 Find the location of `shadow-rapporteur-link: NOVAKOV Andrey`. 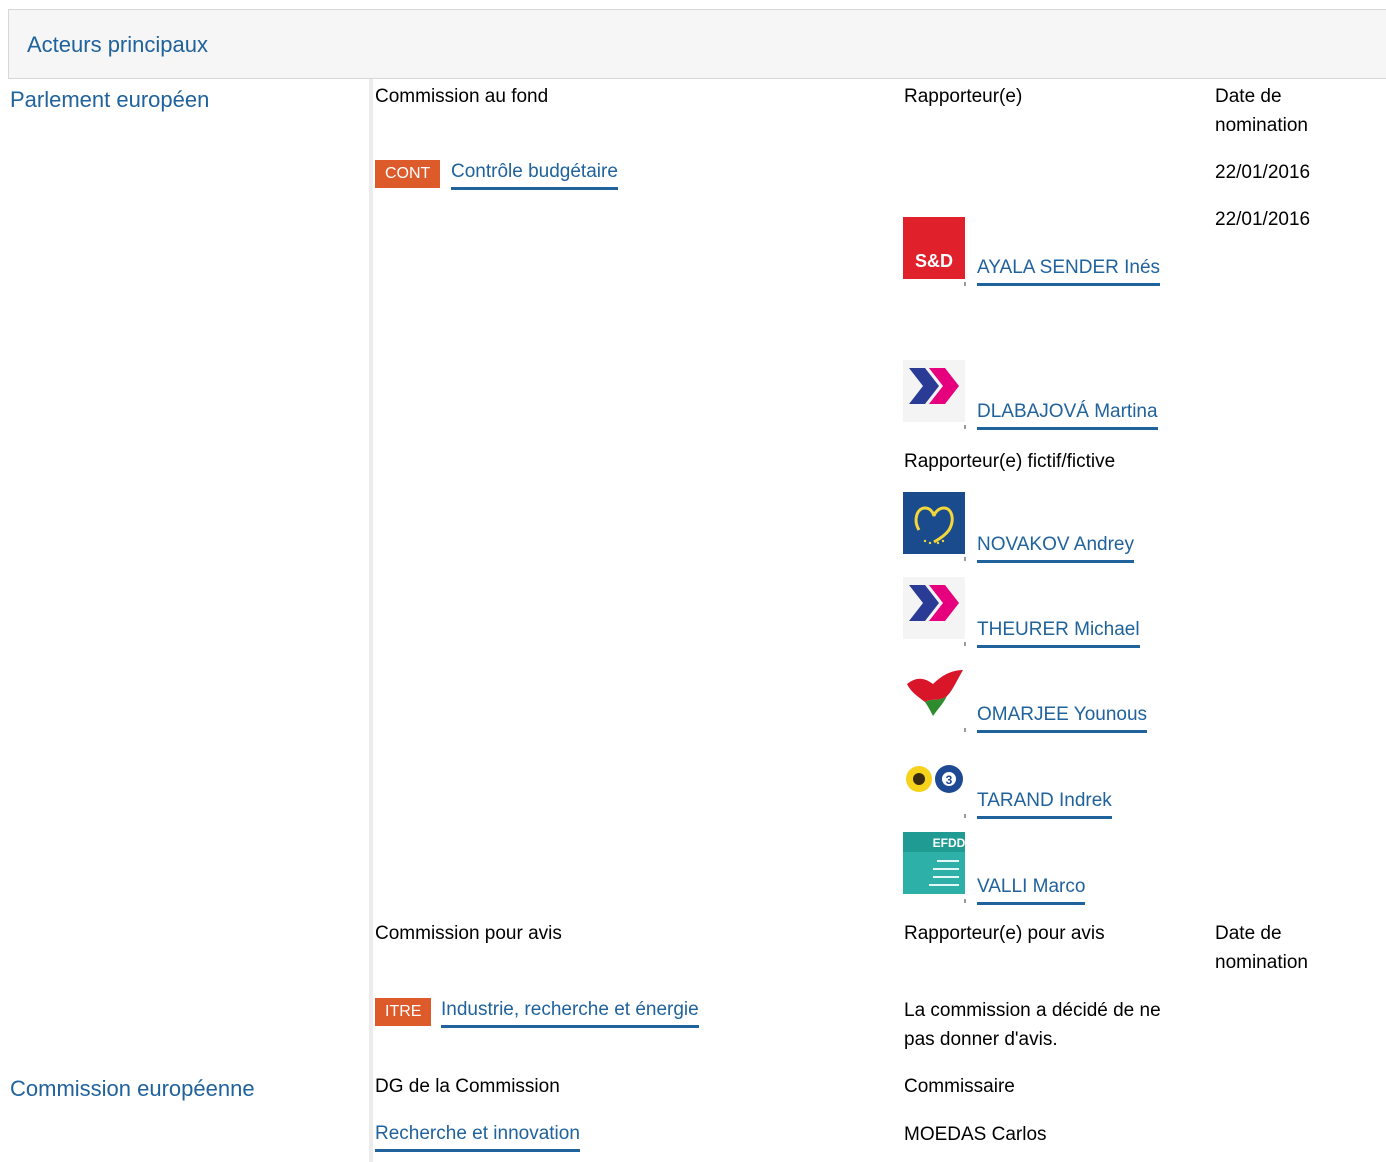

shadow-rapporteur-link: NOVAKOV Andrey is located at coordinates (1055, 547).